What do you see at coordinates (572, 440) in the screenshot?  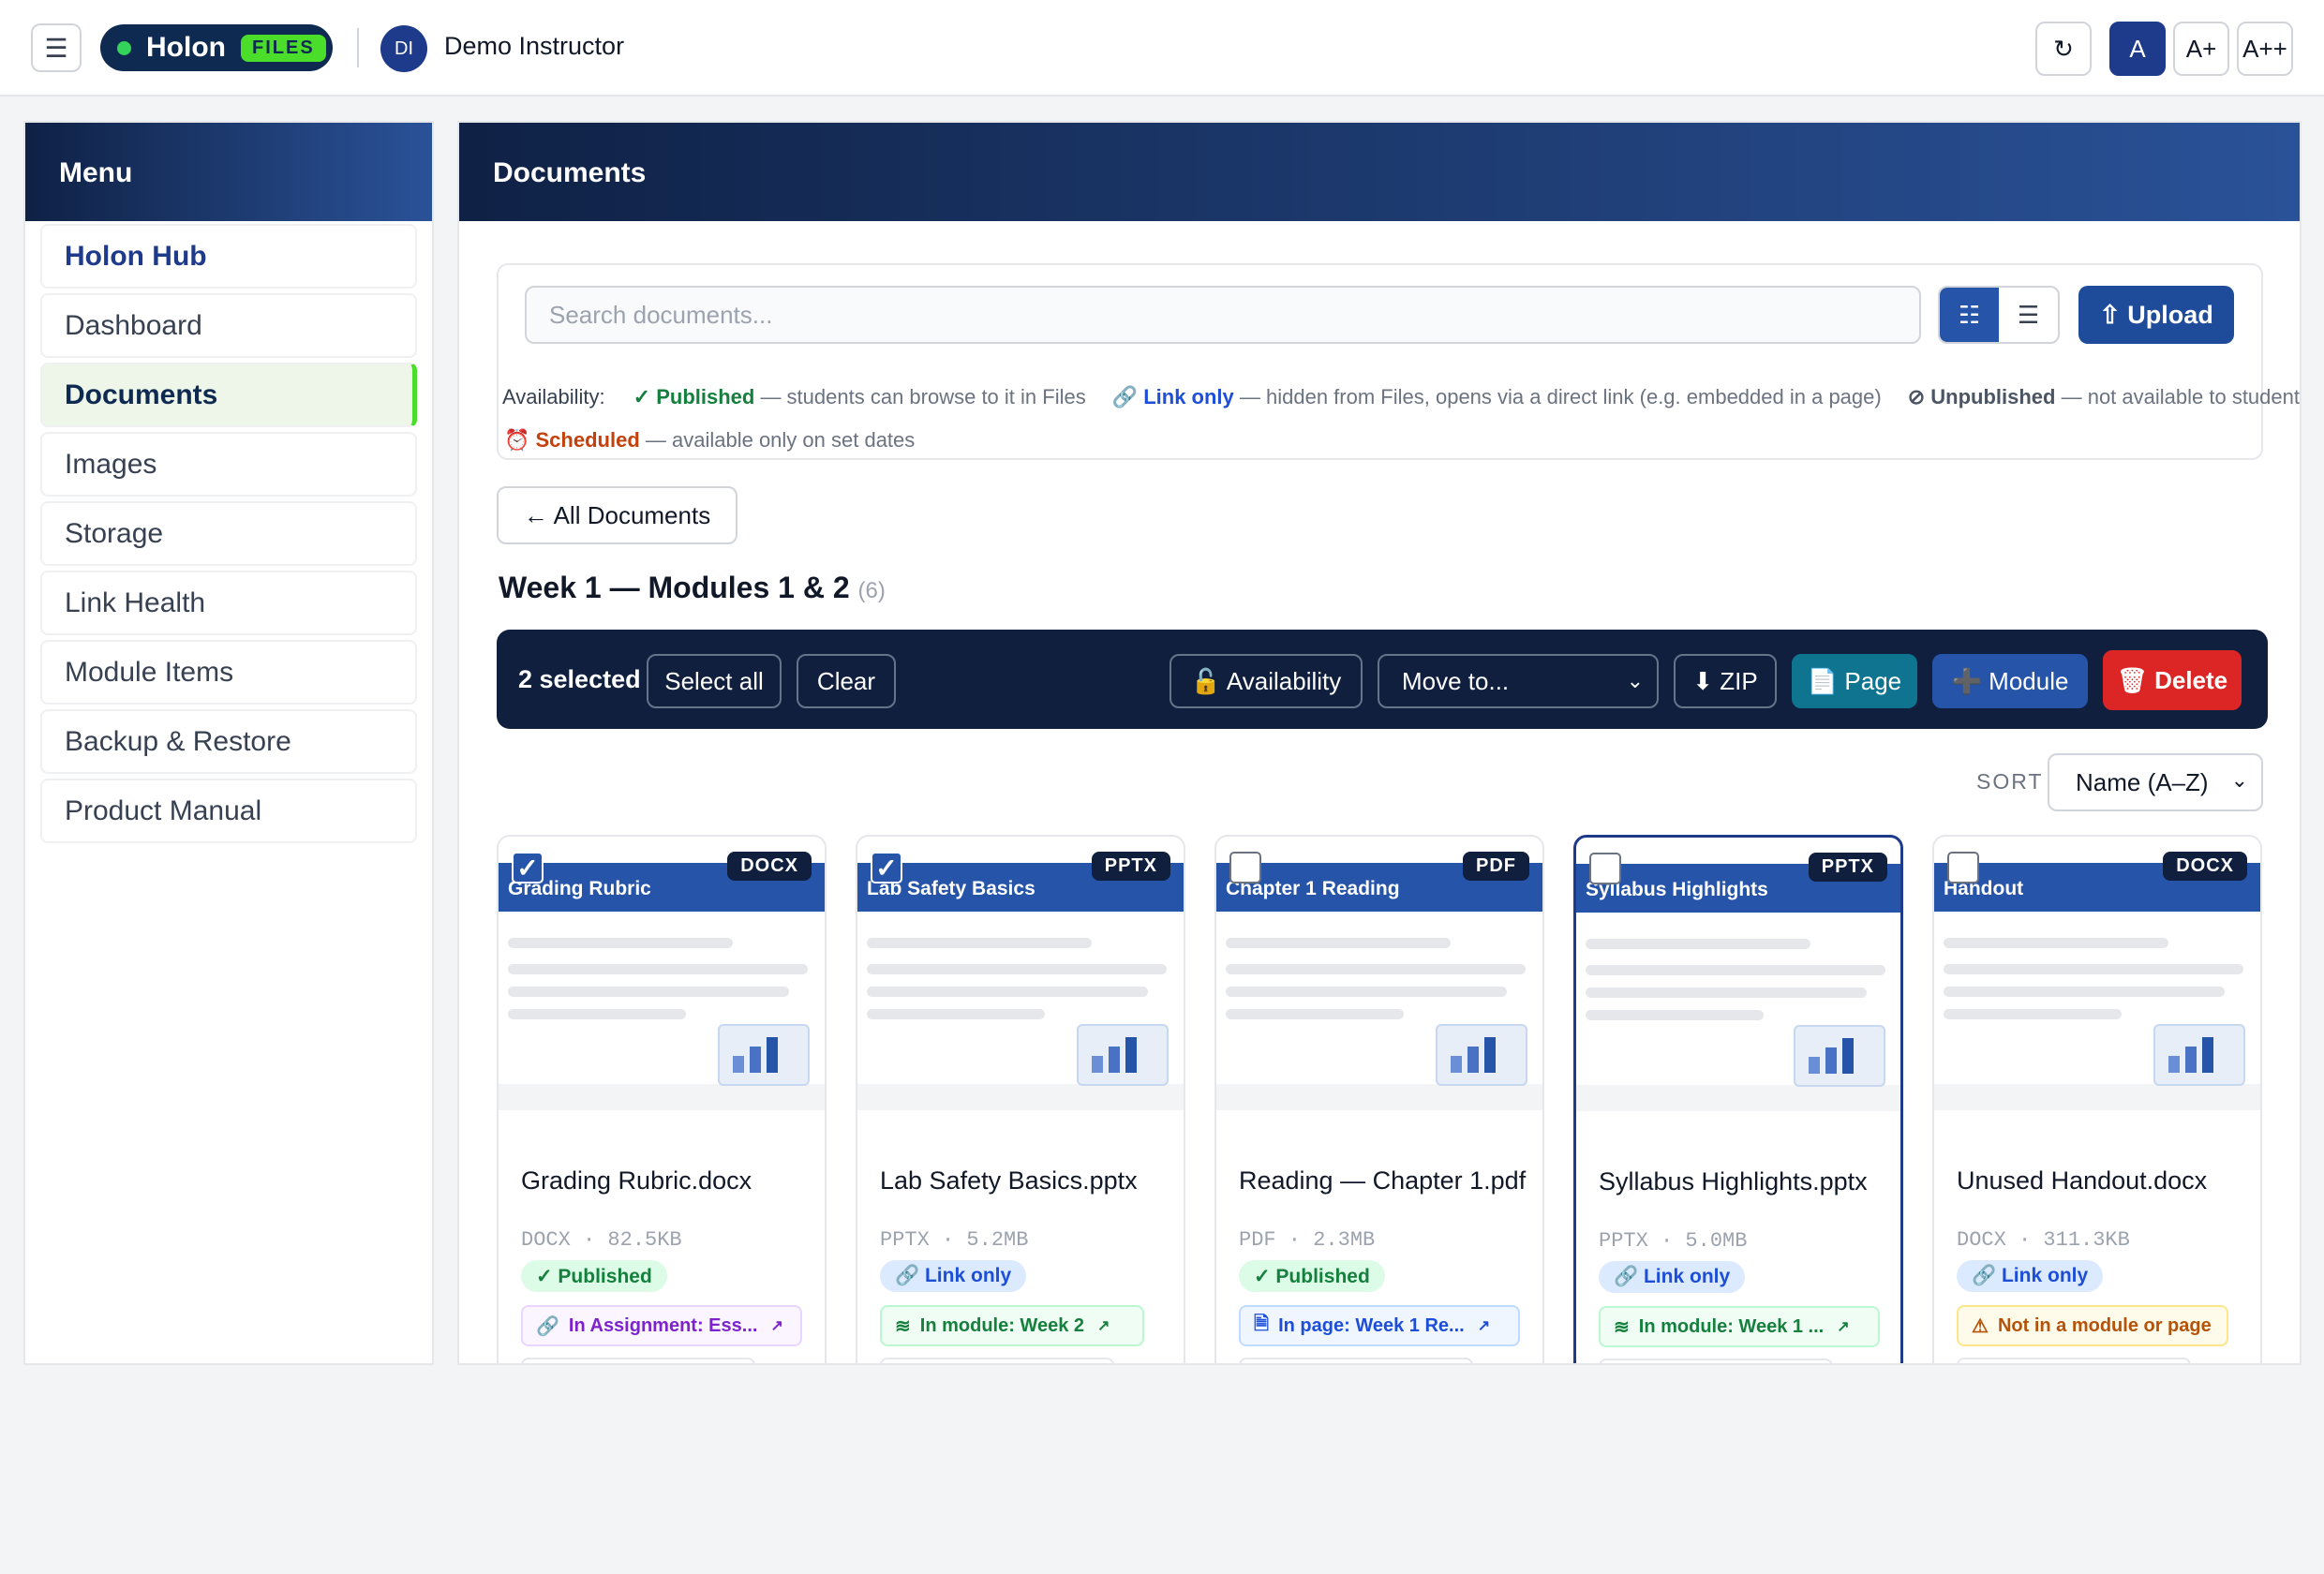 I see `legend-scheduled: ⏰ Scheduled` at bounding box center [572, 440].